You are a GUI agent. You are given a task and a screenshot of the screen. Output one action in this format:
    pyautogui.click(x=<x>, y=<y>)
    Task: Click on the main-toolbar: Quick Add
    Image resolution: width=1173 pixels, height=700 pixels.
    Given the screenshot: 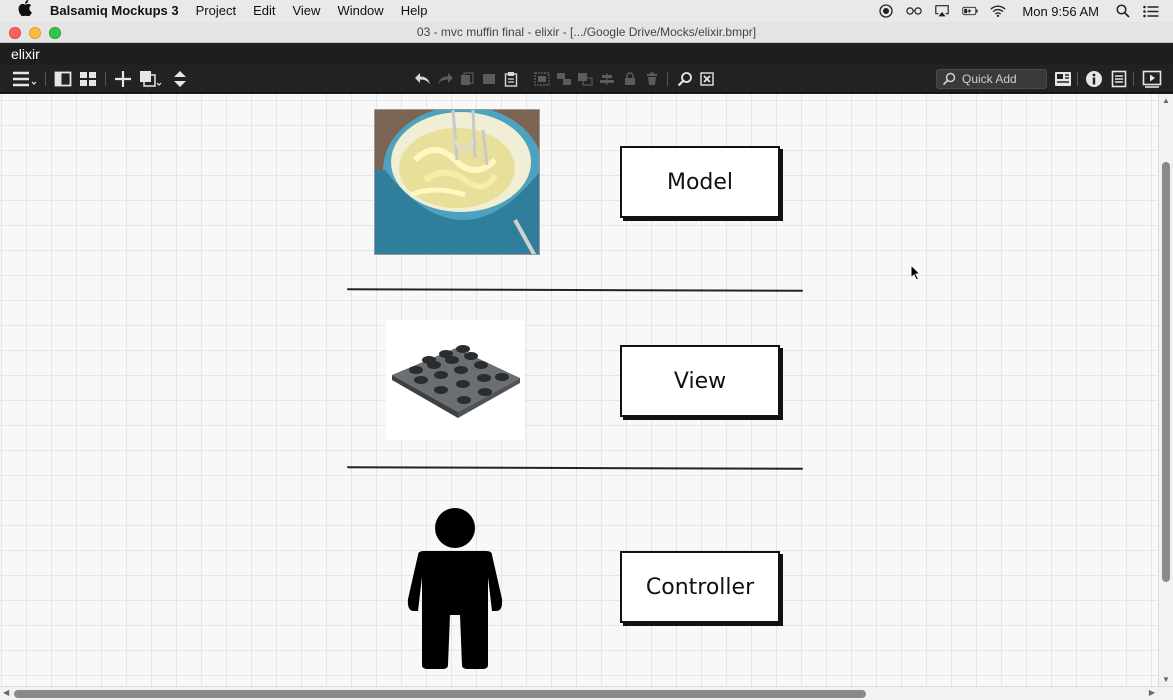 What is the action you would take?
    pyautogui.click(x=586, y=79)
    